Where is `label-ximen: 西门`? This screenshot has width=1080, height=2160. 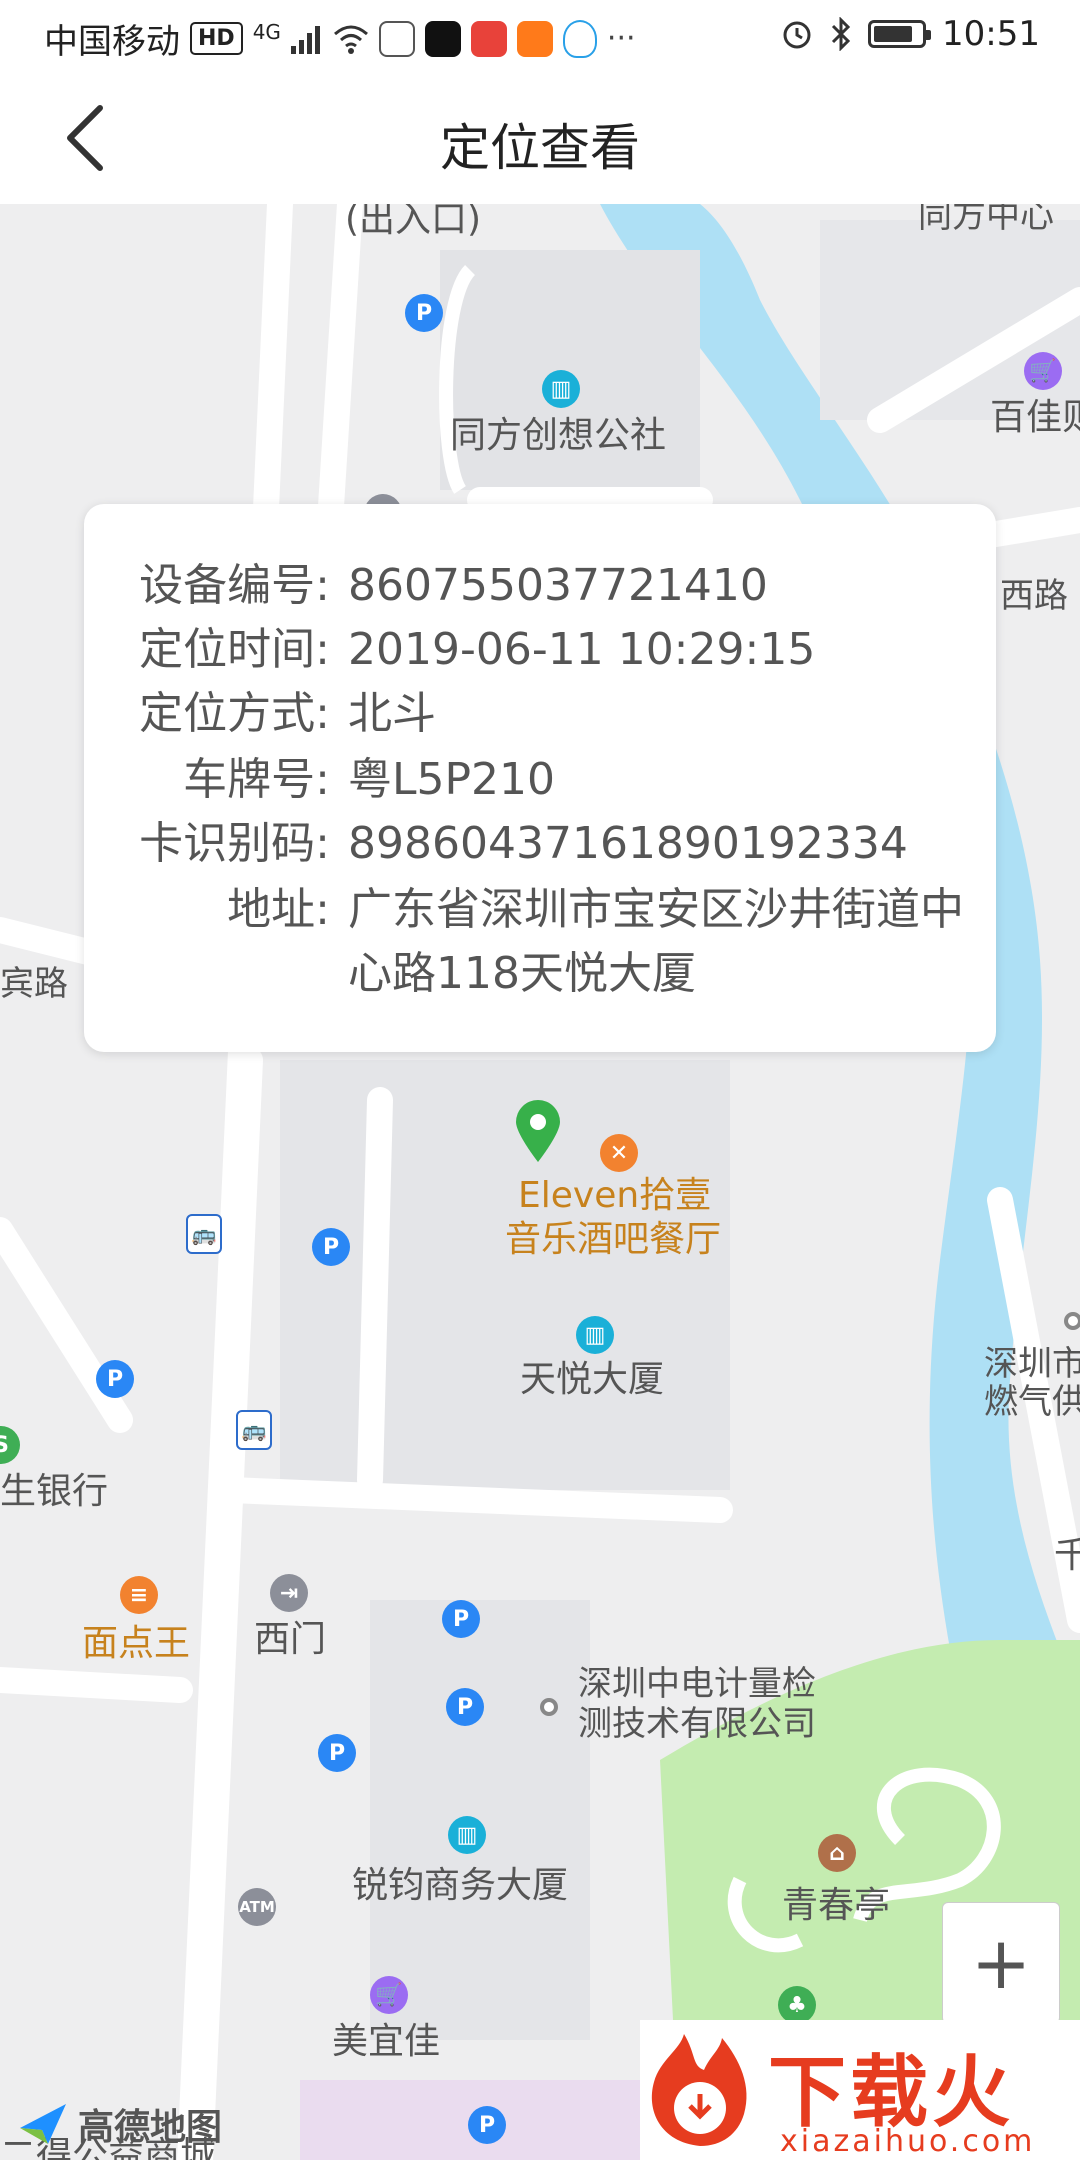 label-ximen: 西门 is located at coordinates (290, 1639).